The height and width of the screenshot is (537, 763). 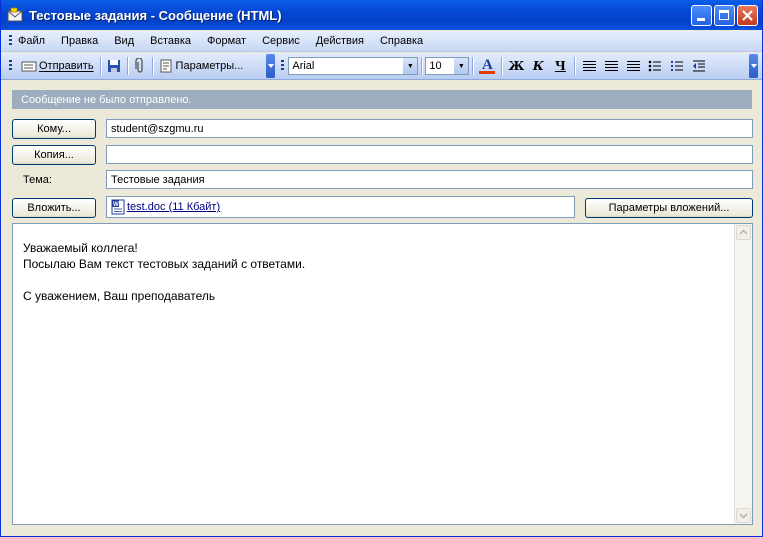 What do you see at coordinates (382, 99) in the screenshot?
I see `info-bar: Сообщение не было отправлено.` at bounding box center [382, 99].